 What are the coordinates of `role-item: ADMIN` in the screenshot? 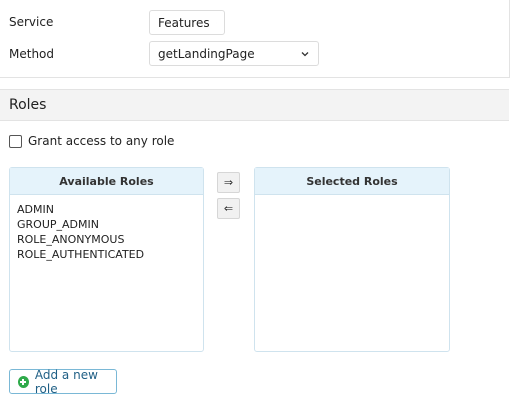 It's located at (106, 209).